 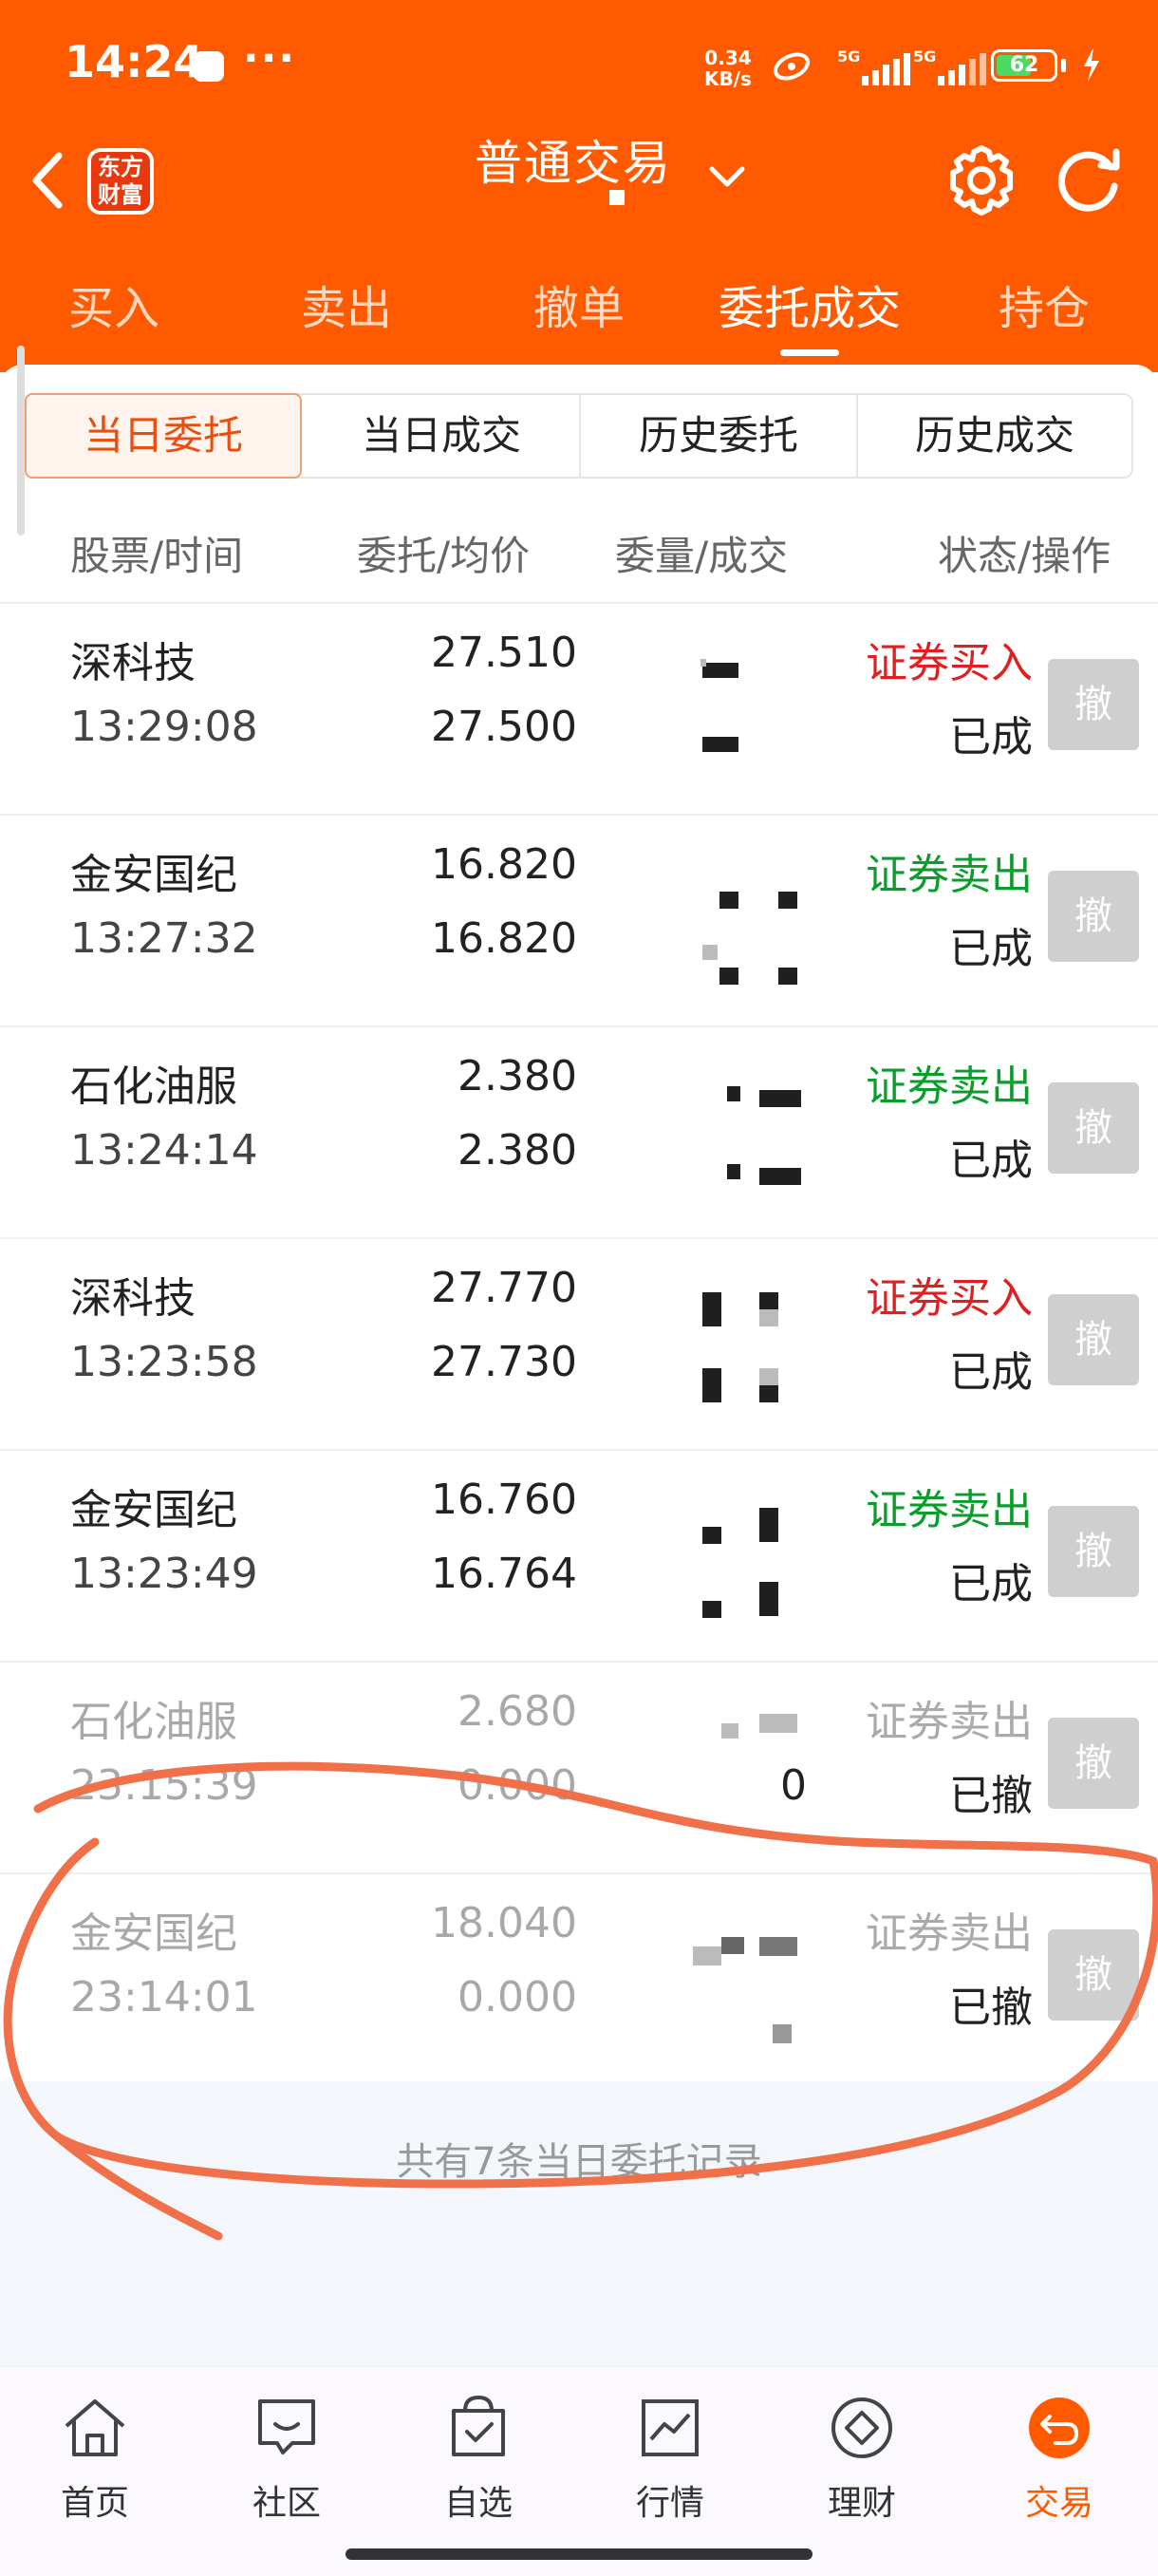 I want to click on network-speed: 0.34 KB/s, so click(x=728, y=68).